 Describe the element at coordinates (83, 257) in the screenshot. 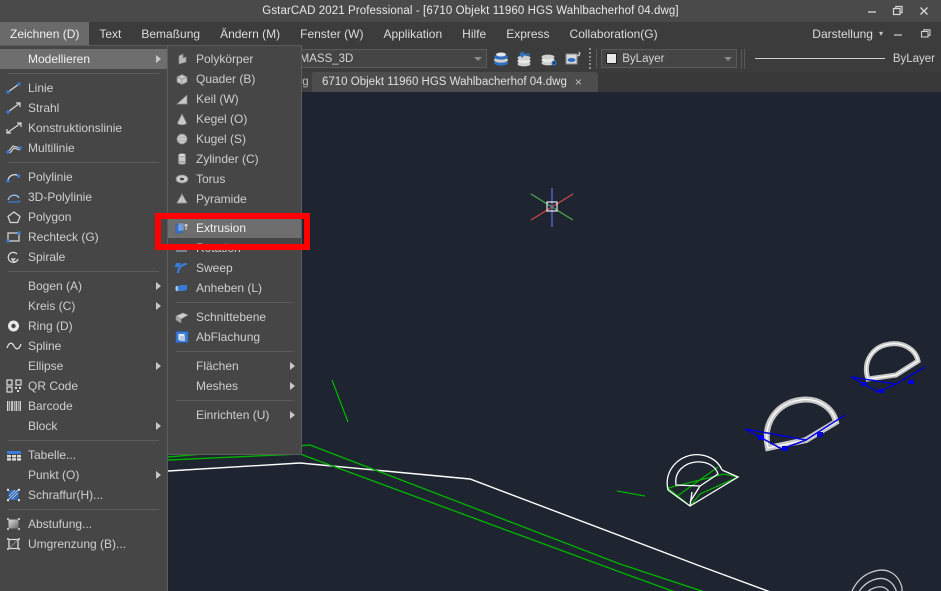

I see `menu-item-spirale: Spirale` at that location.